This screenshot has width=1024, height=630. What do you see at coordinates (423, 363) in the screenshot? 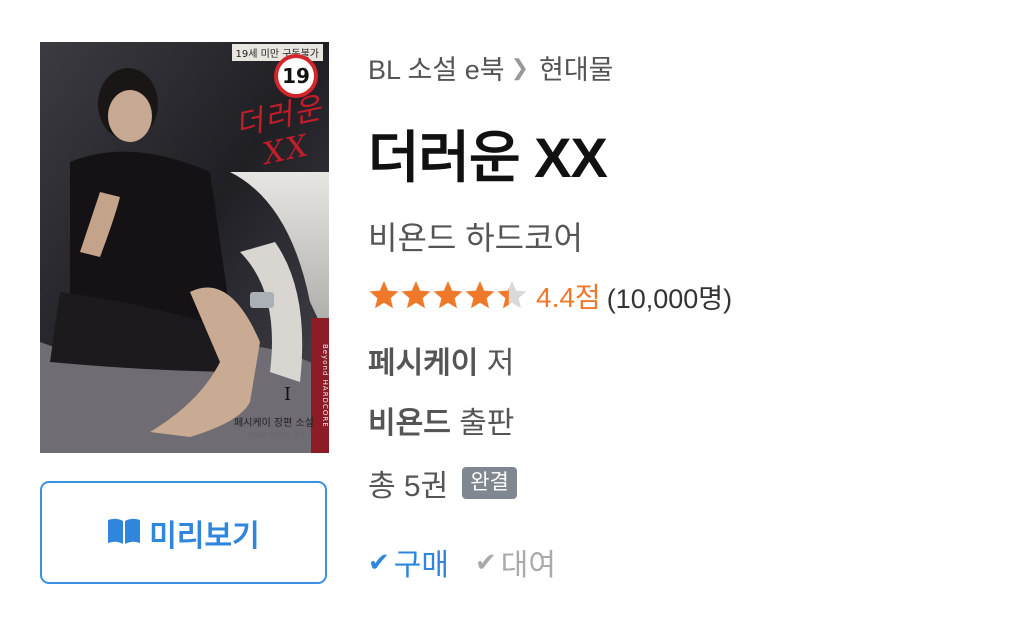
I see `author-name: 페시케이` at bounding box center [423, 363].